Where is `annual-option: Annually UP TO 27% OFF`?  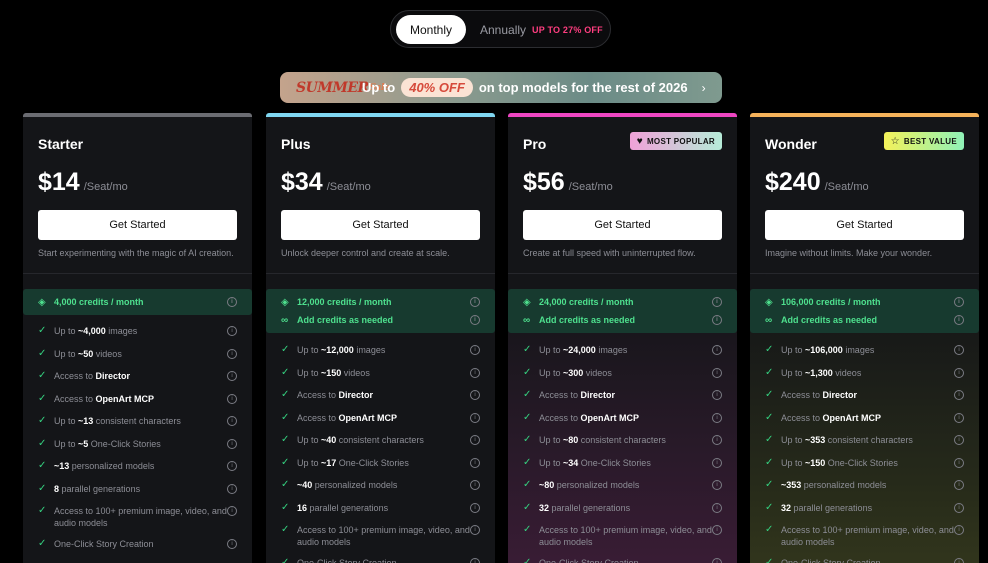
annual-option: Annually UP TO 27% OFF is located at coordinates (541, 29).